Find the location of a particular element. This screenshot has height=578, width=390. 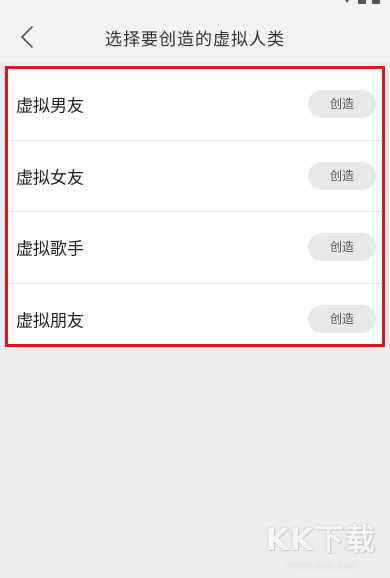

page-title: 选择要创造的虚拟人类 is located at coordinates (195, 40).